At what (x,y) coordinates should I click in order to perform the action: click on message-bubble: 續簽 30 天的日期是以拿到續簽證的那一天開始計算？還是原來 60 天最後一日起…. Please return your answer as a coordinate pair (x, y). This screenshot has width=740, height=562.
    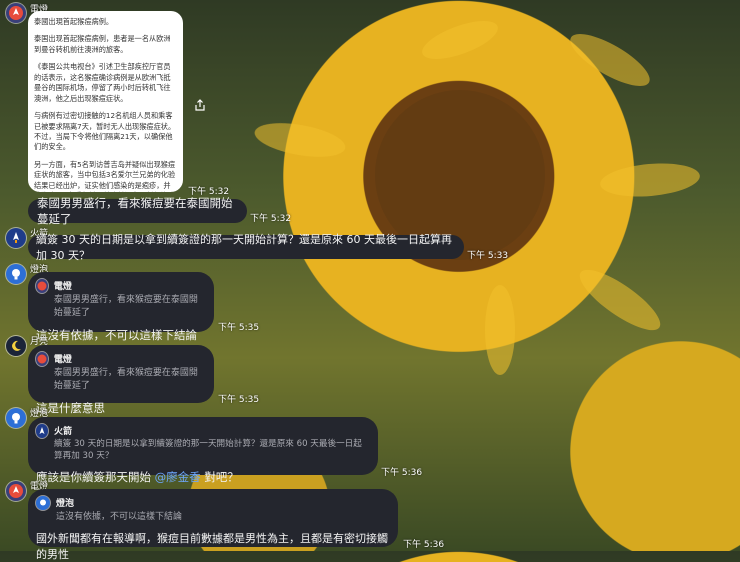
    Looking at the image, I should click on (246, 247).